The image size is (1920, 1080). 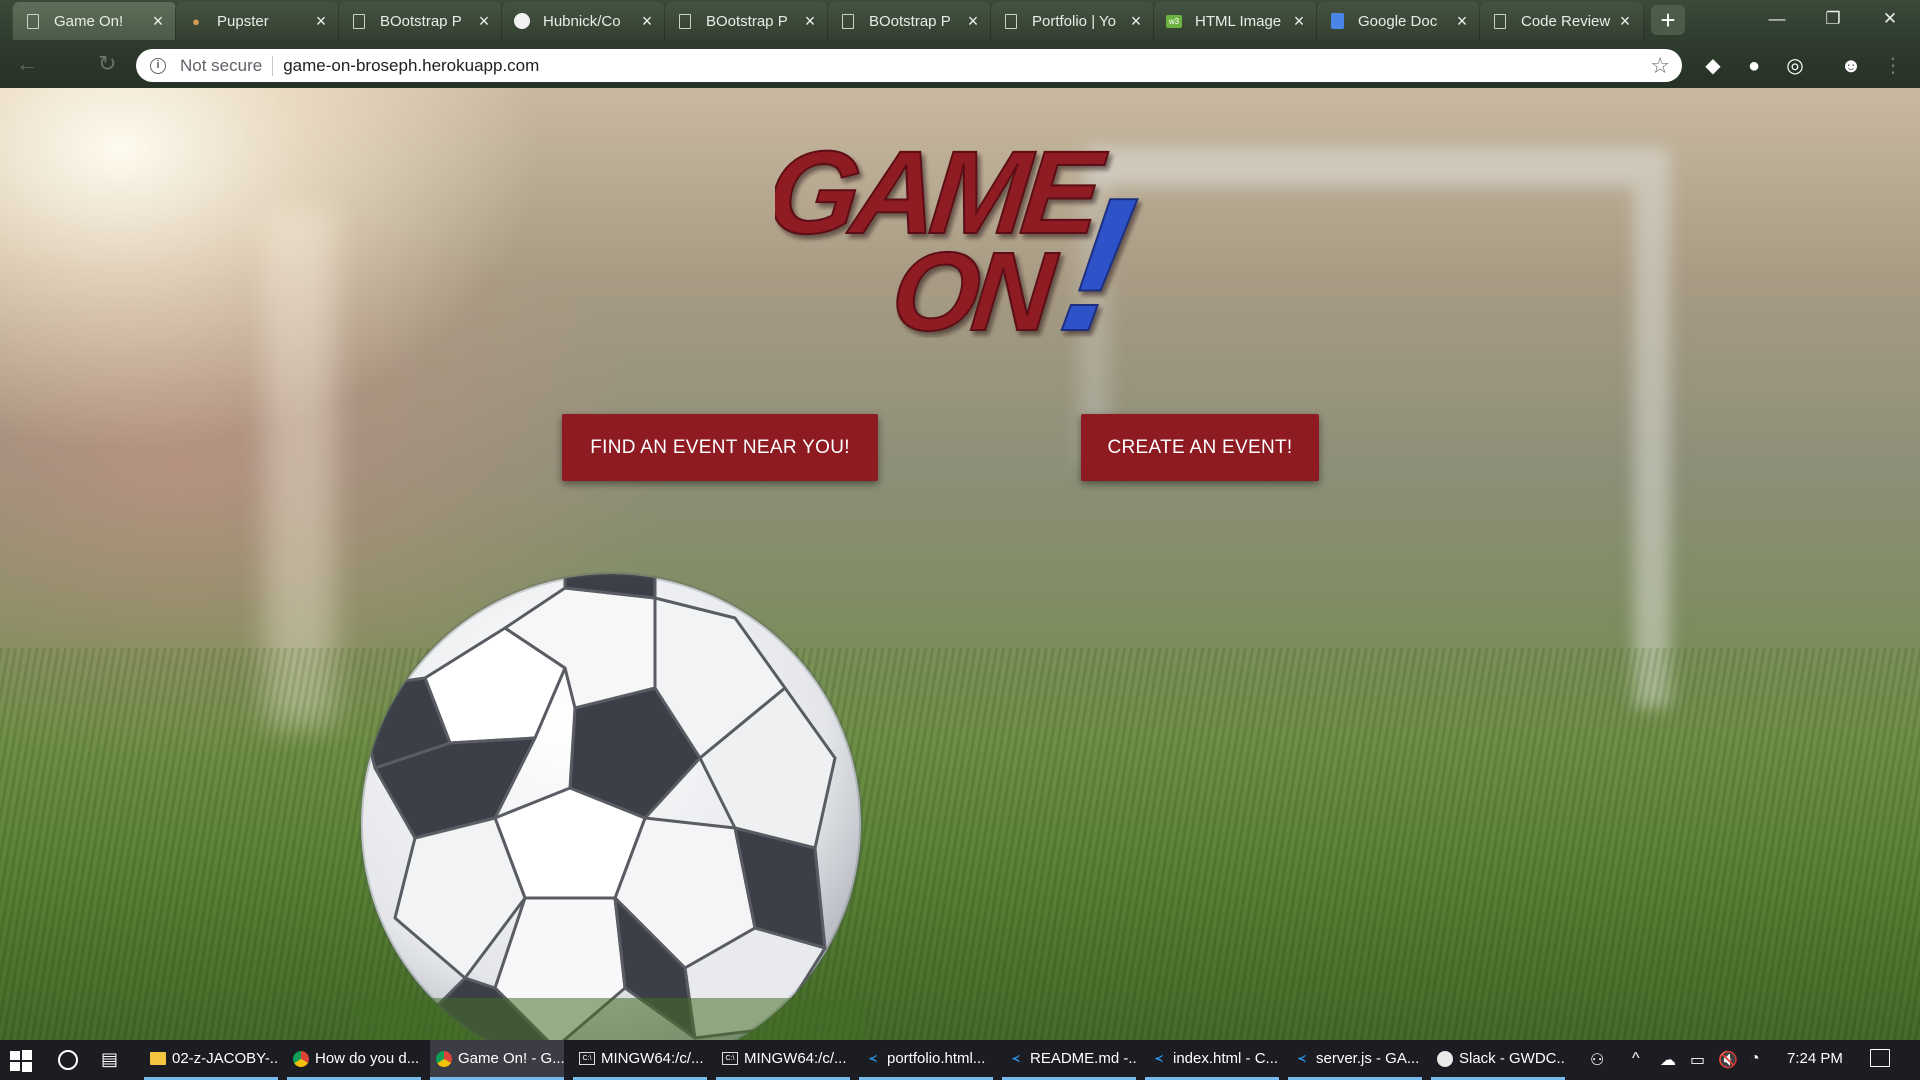 What do you see at coordinates (27, 64) in the screenshot?
I see `back-icon: ←` at bounding box center [27, 64].